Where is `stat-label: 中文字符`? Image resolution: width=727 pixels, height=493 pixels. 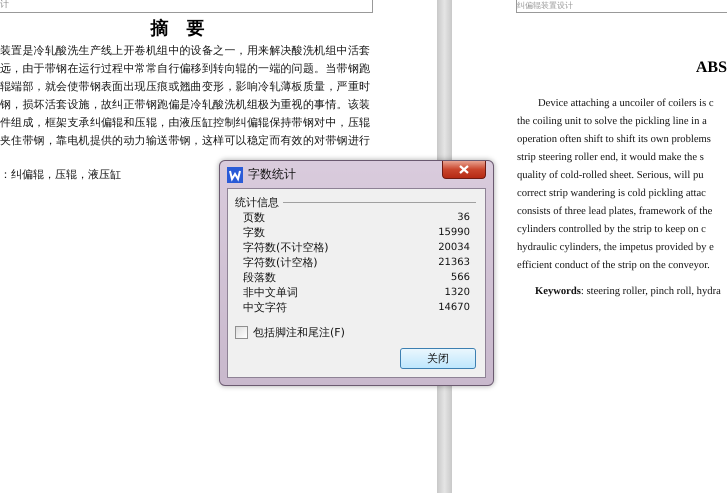
stat-label: 中文字符 is located at coordinates (265, 307).